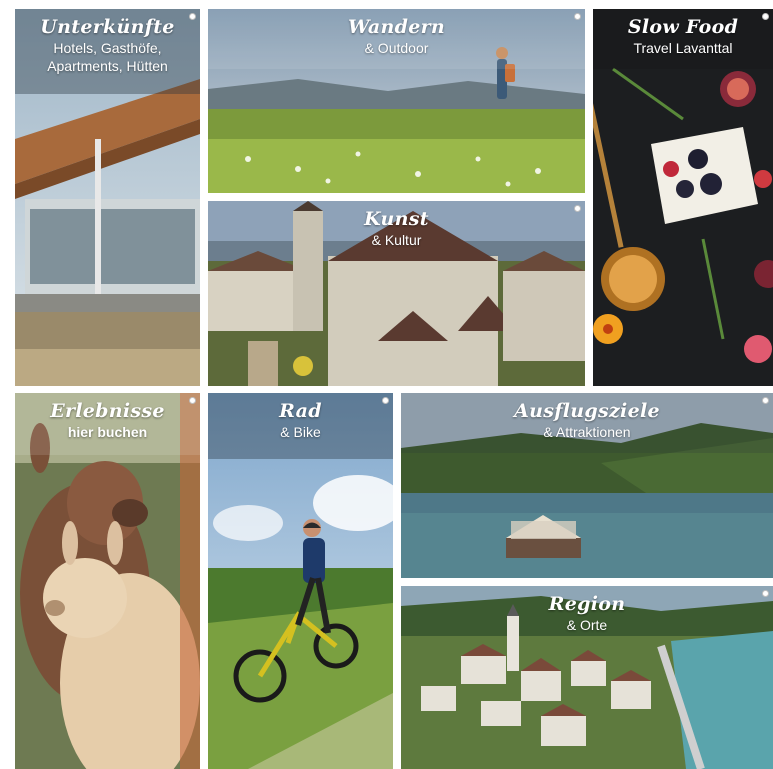 Image resolution: width=773 pixels, height=769 pixels. Describe the element at coordinates (396, 48) in the screenshot. I see `tile-subtitle: & Outdoor` at that location.